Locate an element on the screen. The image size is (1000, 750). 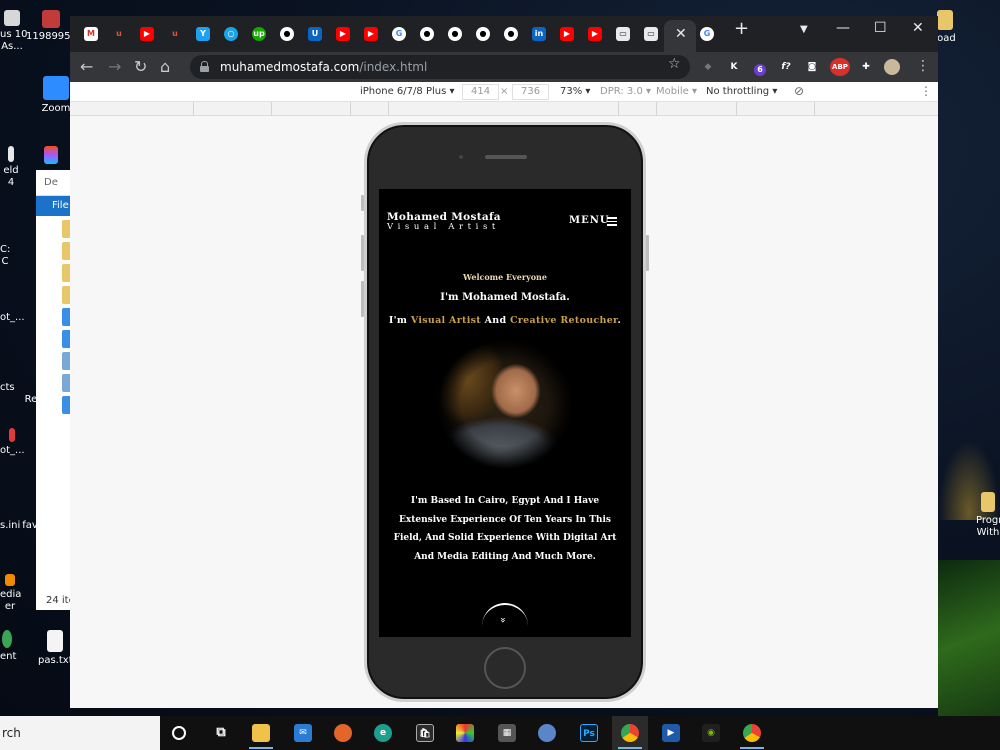
github-icon: ● is located at coordinates (287, 34).